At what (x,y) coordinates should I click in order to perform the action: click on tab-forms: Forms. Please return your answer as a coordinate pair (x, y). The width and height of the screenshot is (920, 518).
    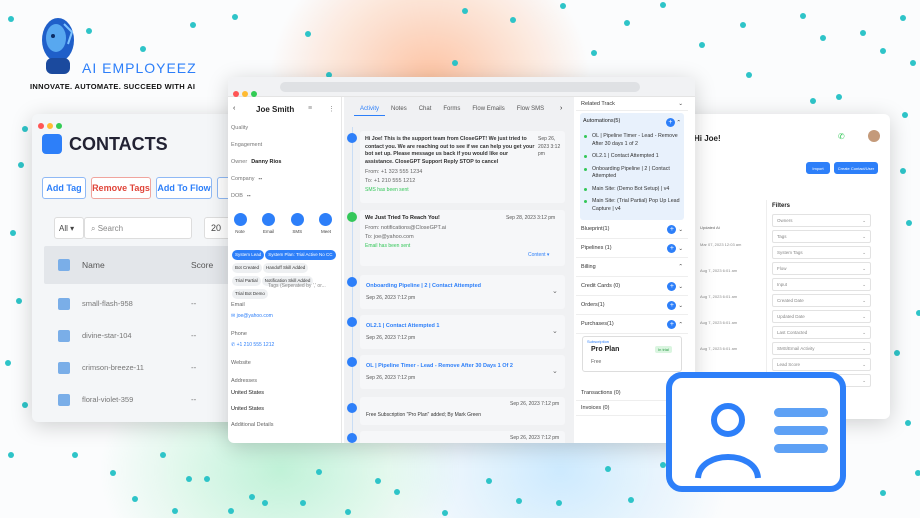
    Looking at the image, I should click on (451, 111).